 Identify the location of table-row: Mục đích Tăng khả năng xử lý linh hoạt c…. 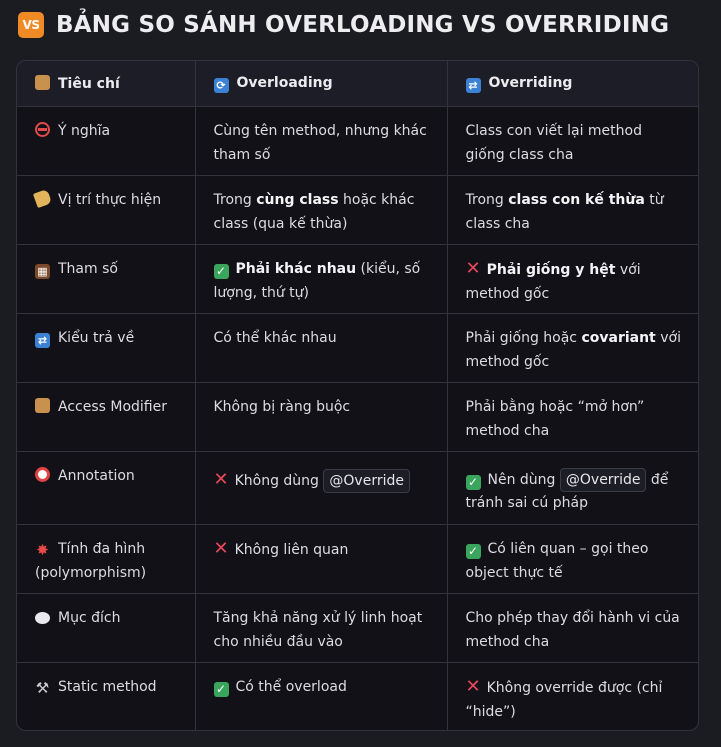
(357, 628).